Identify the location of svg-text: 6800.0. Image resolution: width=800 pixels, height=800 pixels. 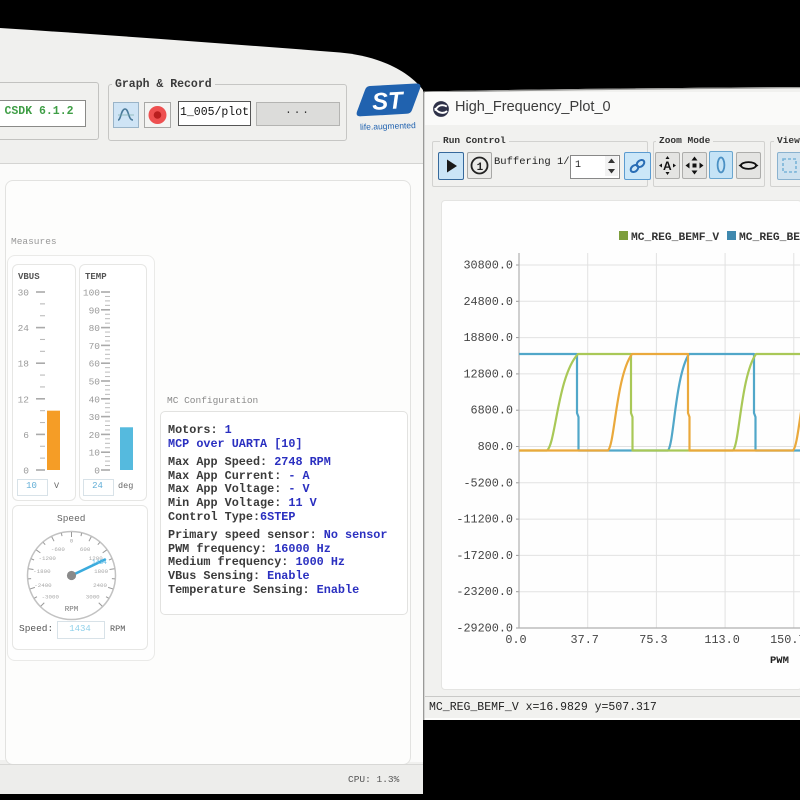
(492, 411).